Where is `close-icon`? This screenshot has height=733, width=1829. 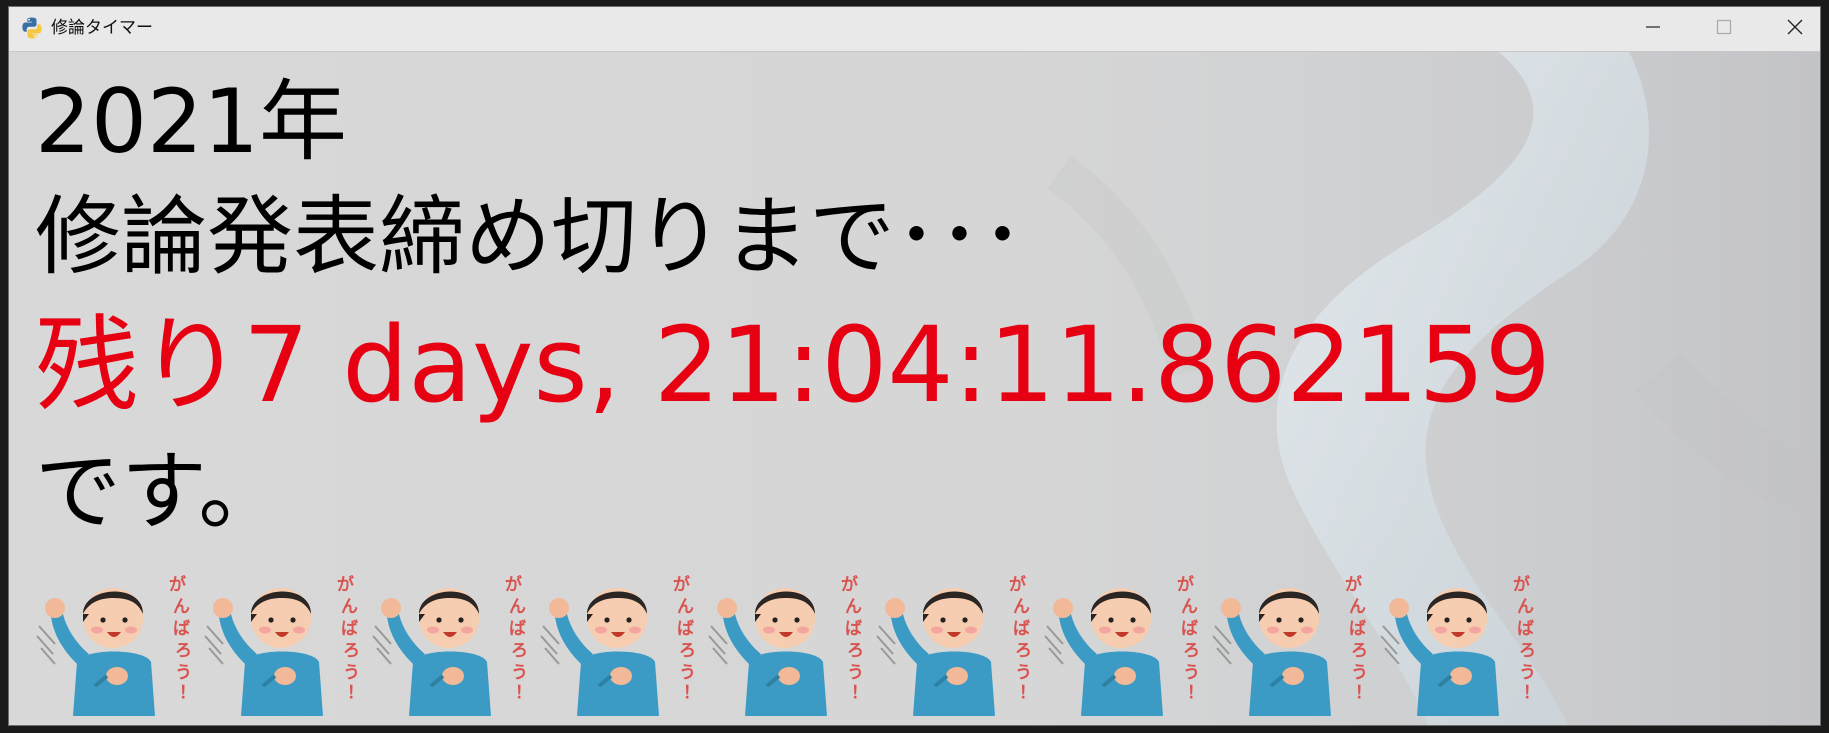
close-icon is located at coordinates (1795, 29).